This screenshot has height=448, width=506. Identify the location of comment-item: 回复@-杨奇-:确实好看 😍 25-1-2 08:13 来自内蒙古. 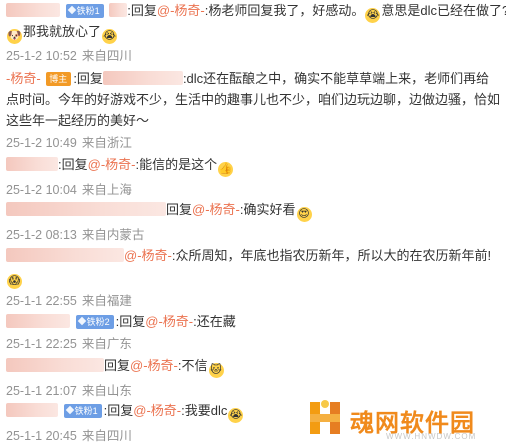
(253, 222).